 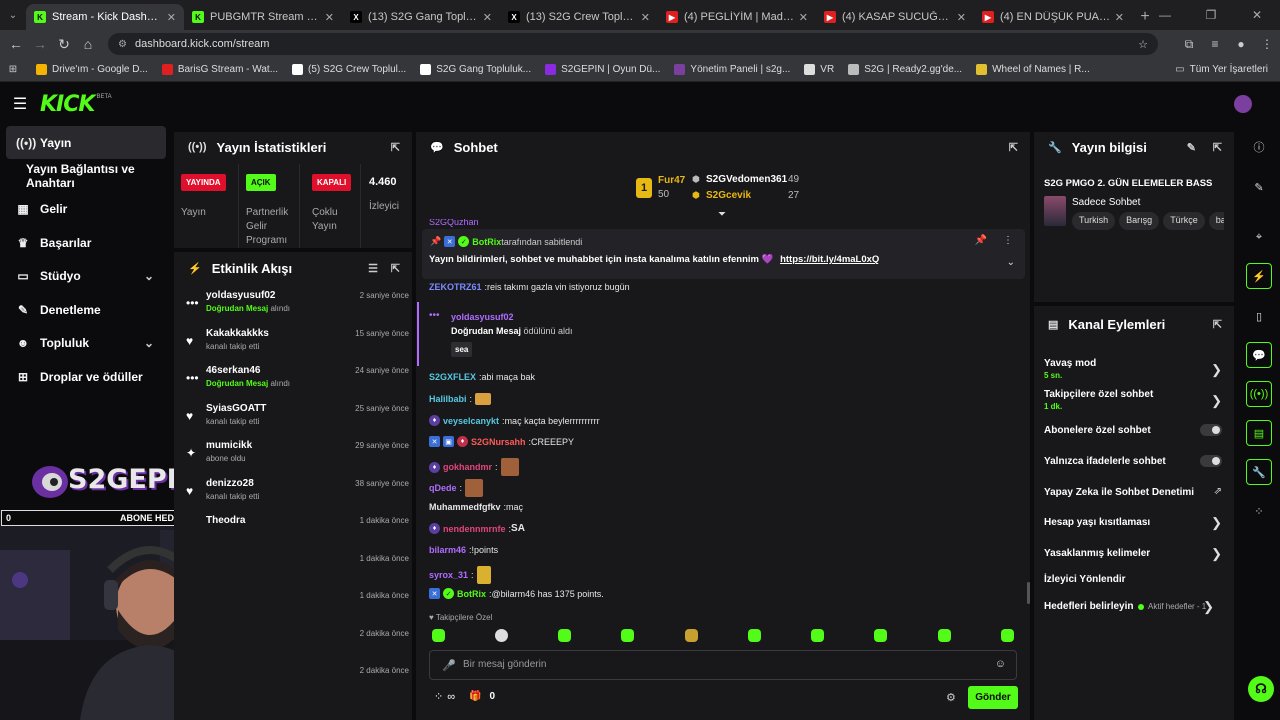 I want to click on stream-tag: Turkish, so click(x=1094, y=221).